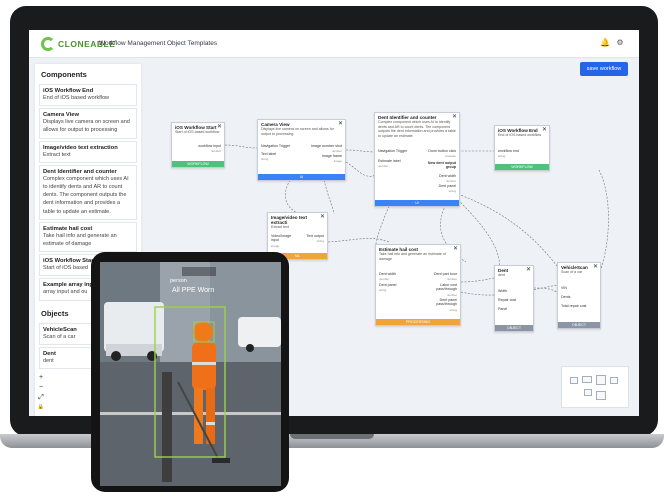 This screenshot has width=664, height=496. What do you see at coordinates (250, 348) in the screenshot?
I see `car-wheel` at bounding box center [250, 348].